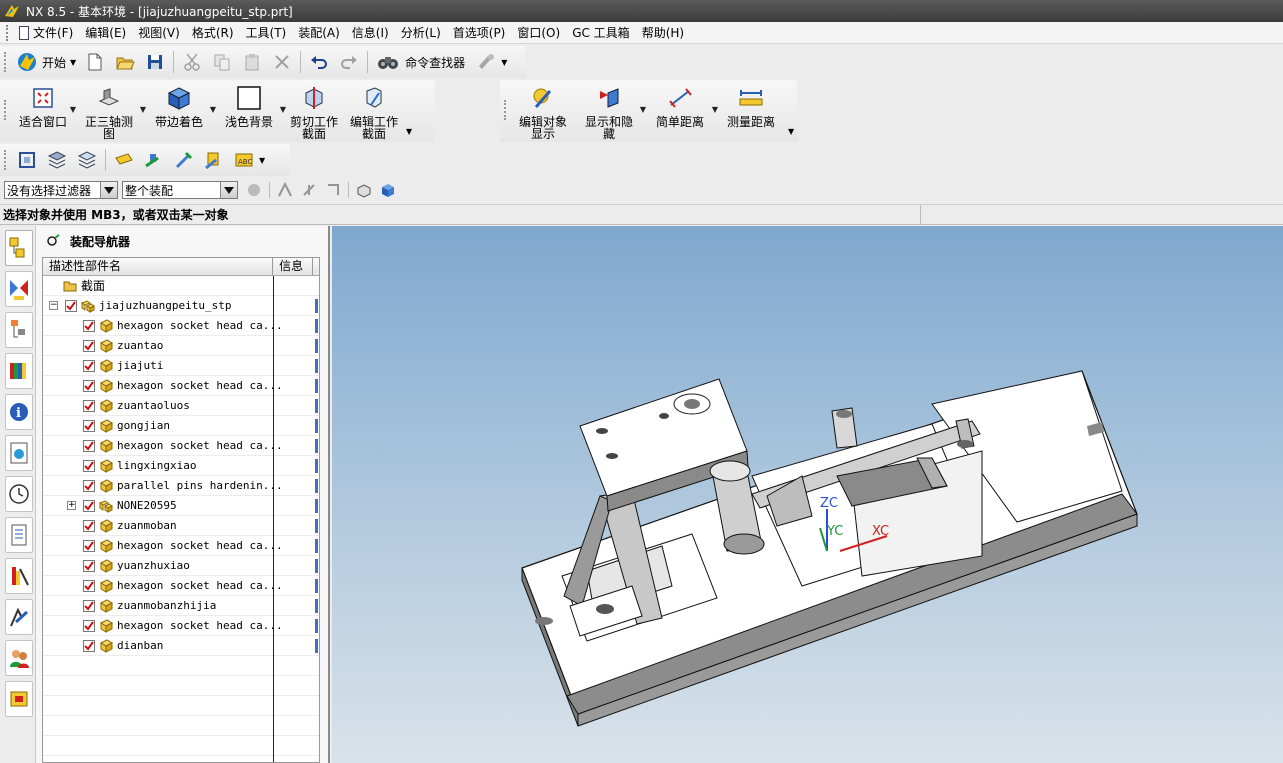  Describe the element at coordinates (214, 160) in the screenshot. I see `assembly-constraint-button` at that location.